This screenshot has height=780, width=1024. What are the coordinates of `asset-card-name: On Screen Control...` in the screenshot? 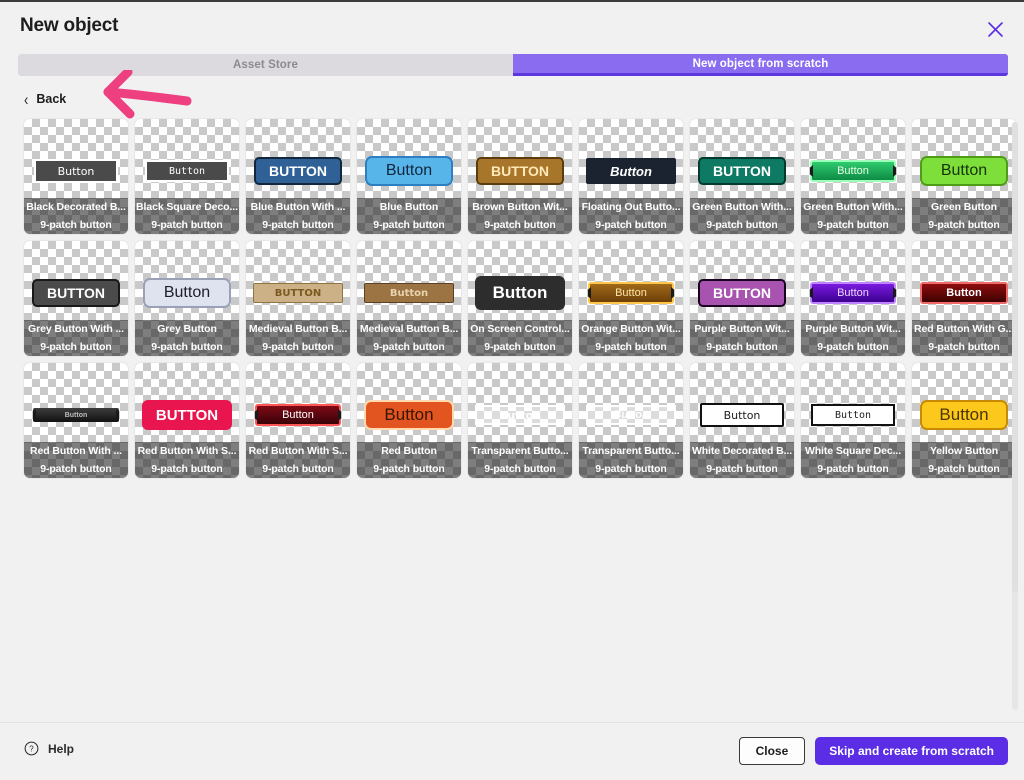 It's located at (520, 329).